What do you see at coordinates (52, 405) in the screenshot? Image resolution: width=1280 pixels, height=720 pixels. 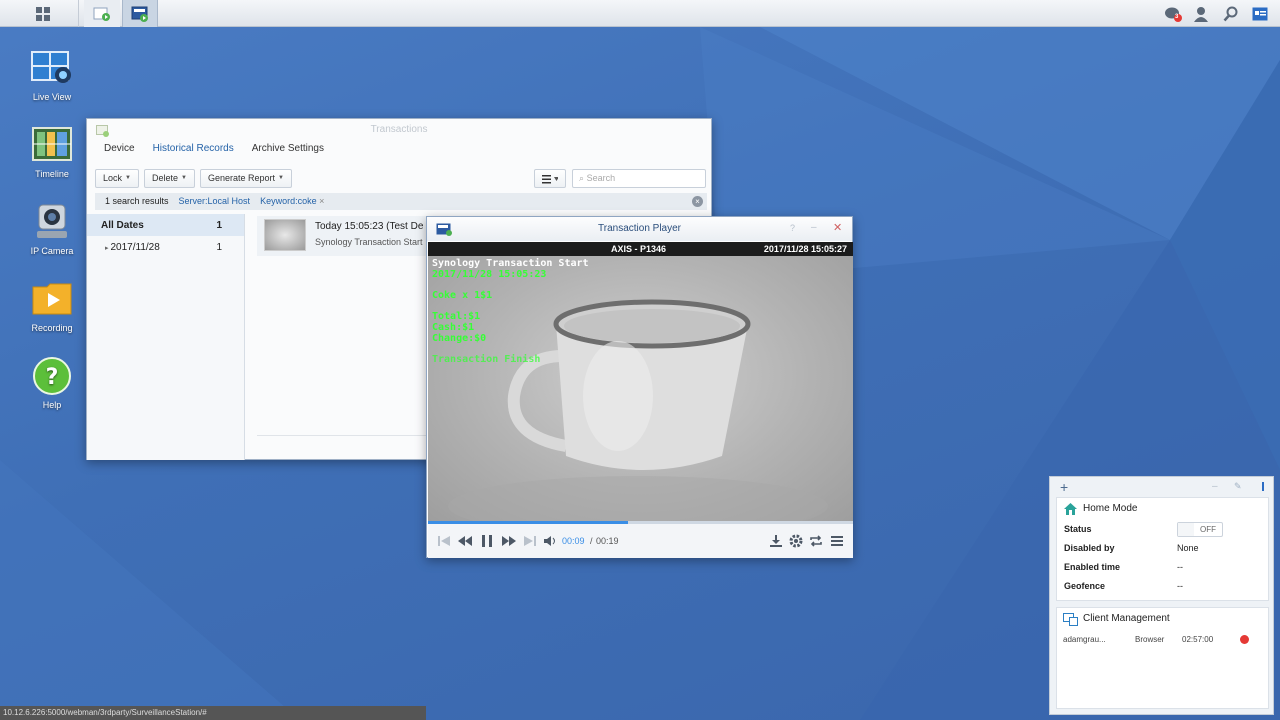 I see `desktop-icon-label: Help` at bounding box center [52, 405].